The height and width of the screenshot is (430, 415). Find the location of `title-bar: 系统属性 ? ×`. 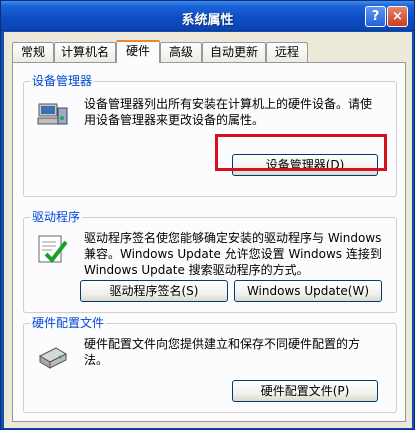

title-bar: 系统属性 ? × is located at coordinates (207, 16).